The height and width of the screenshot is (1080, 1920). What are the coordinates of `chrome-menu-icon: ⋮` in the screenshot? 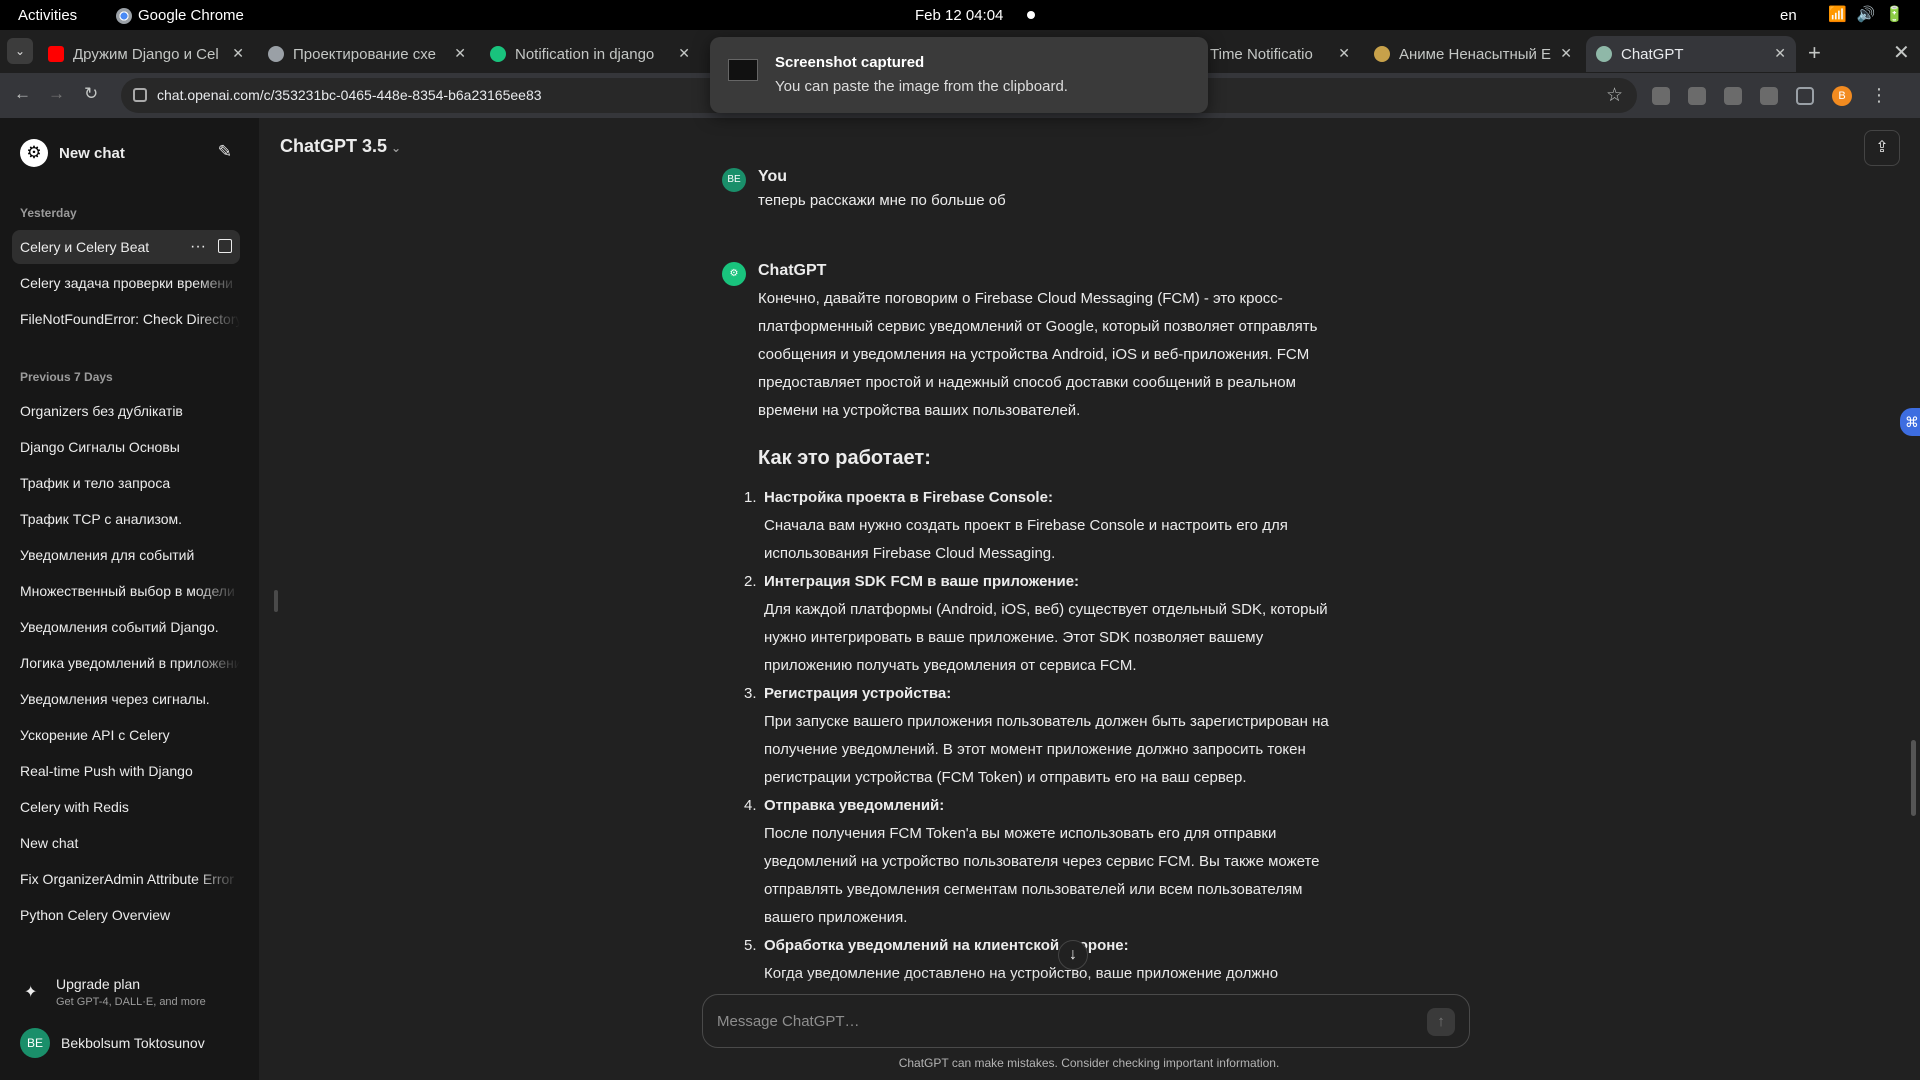 It's located at (1879, 95).